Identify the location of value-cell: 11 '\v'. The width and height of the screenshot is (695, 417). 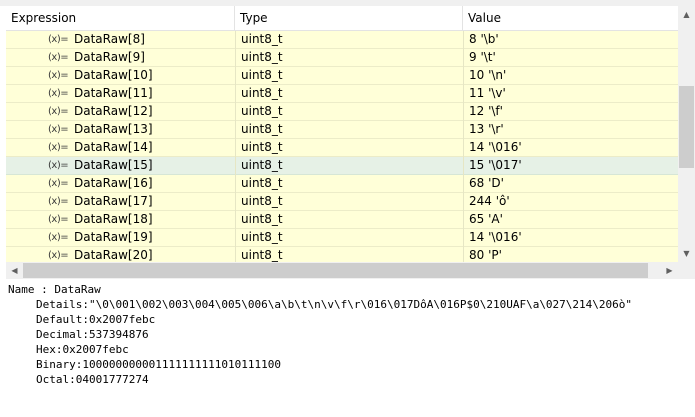
(570, 94).